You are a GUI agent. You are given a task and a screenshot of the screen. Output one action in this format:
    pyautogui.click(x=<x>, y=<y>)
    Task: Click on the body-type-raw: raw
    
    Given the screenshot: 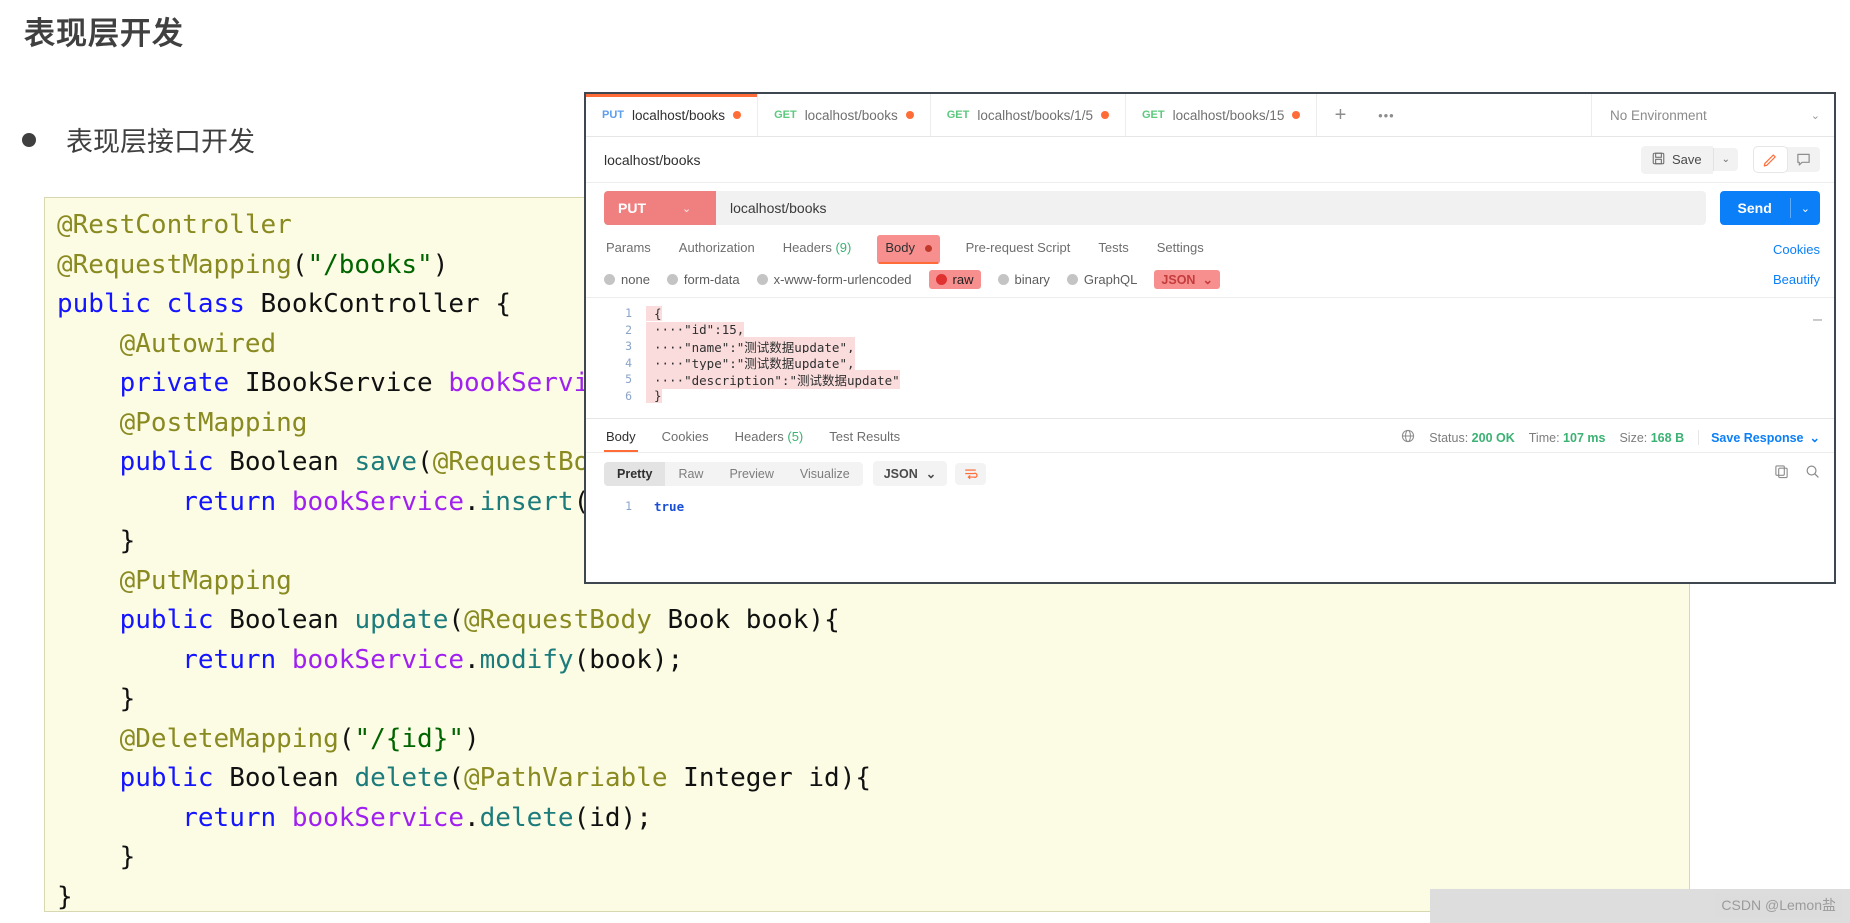 What is the action you would take?
    pyautogui.click(x=954, y=279)
    